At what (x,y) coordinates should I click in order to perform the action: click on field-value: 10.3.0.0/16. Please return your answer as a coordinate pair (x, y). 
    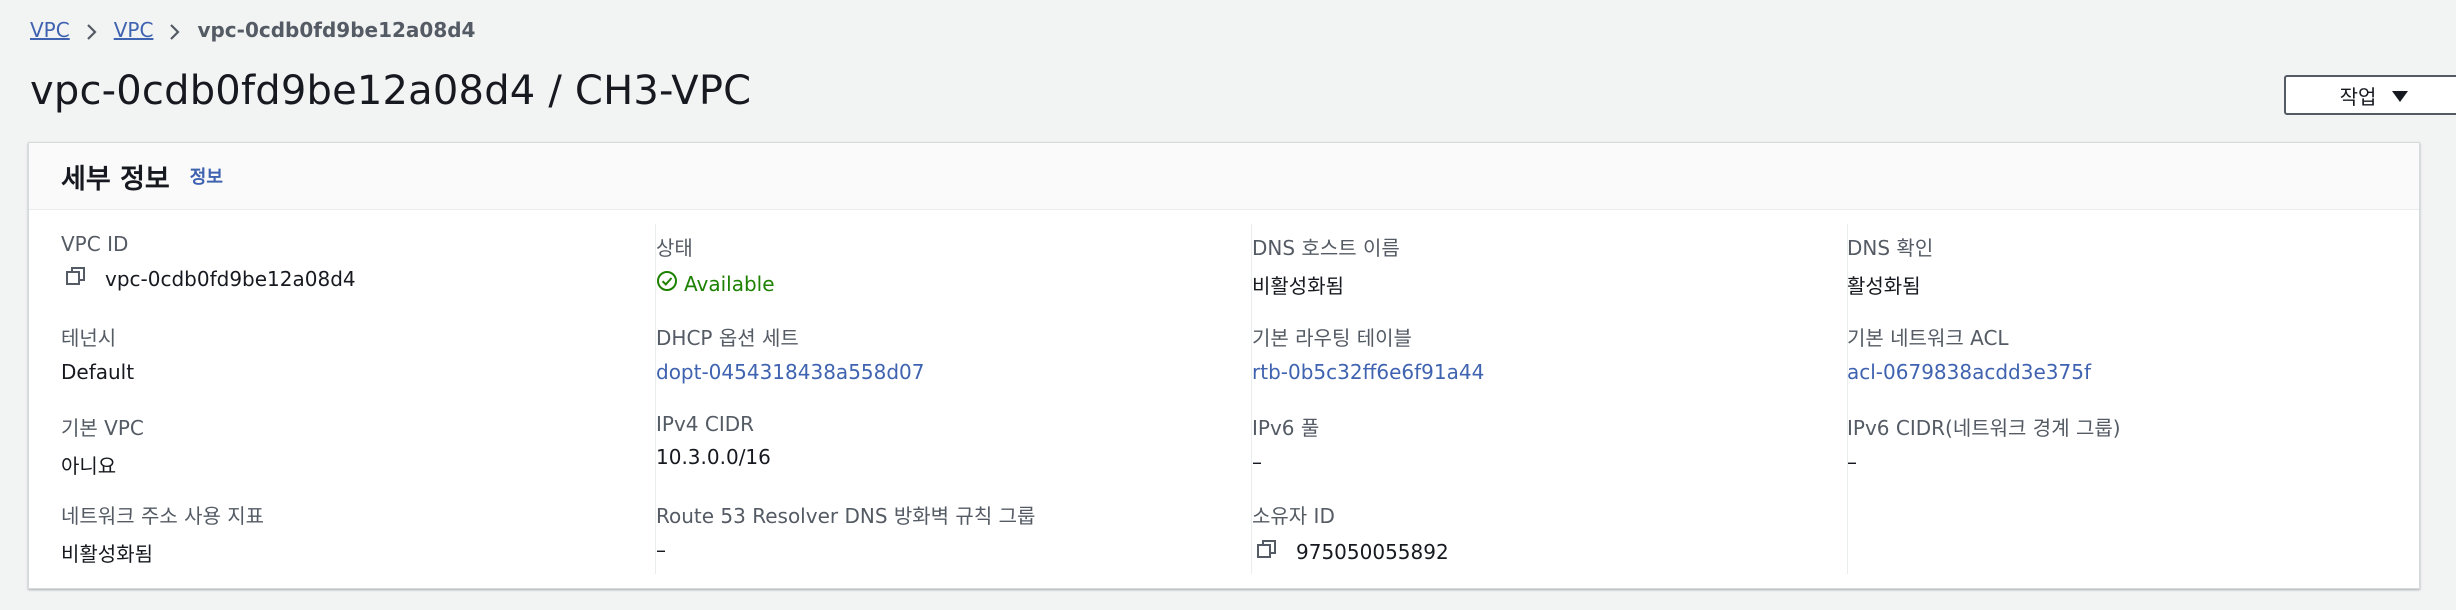
    Looking at the image, I should click on (713, 457).